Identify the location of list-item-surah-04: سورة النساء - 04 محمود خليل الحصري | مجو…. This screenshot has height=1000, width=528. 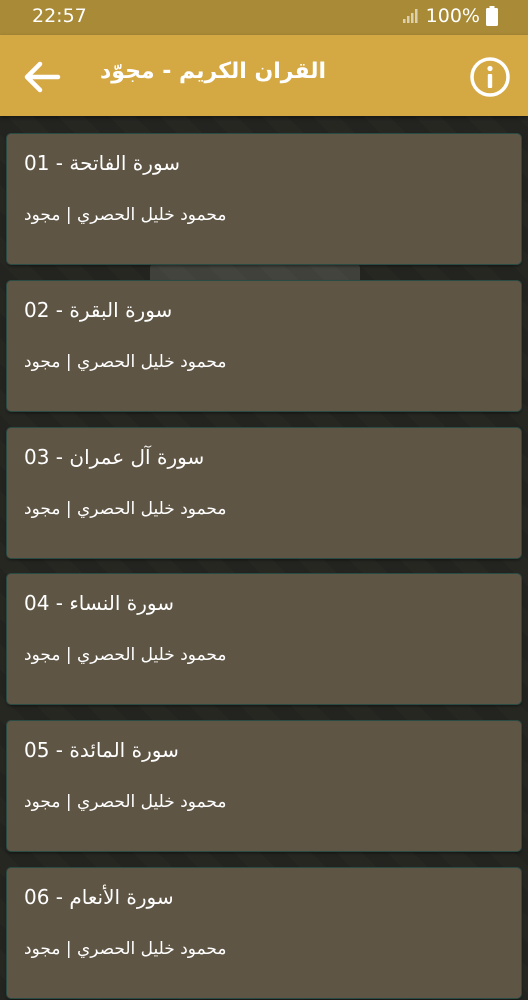
(264, 639).